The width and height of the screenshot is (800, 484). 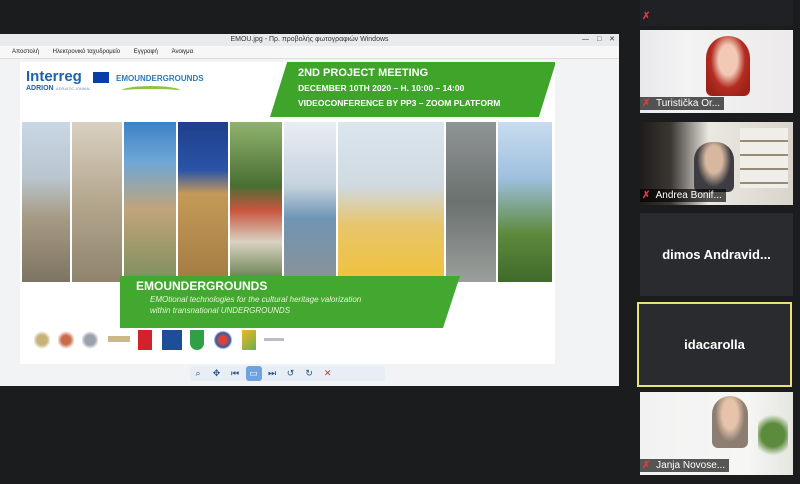 What do you see at coordinates (291, 373) in the screenshot?
I see `rotate-left-icon: ↺` at bounding box center [291, 373].